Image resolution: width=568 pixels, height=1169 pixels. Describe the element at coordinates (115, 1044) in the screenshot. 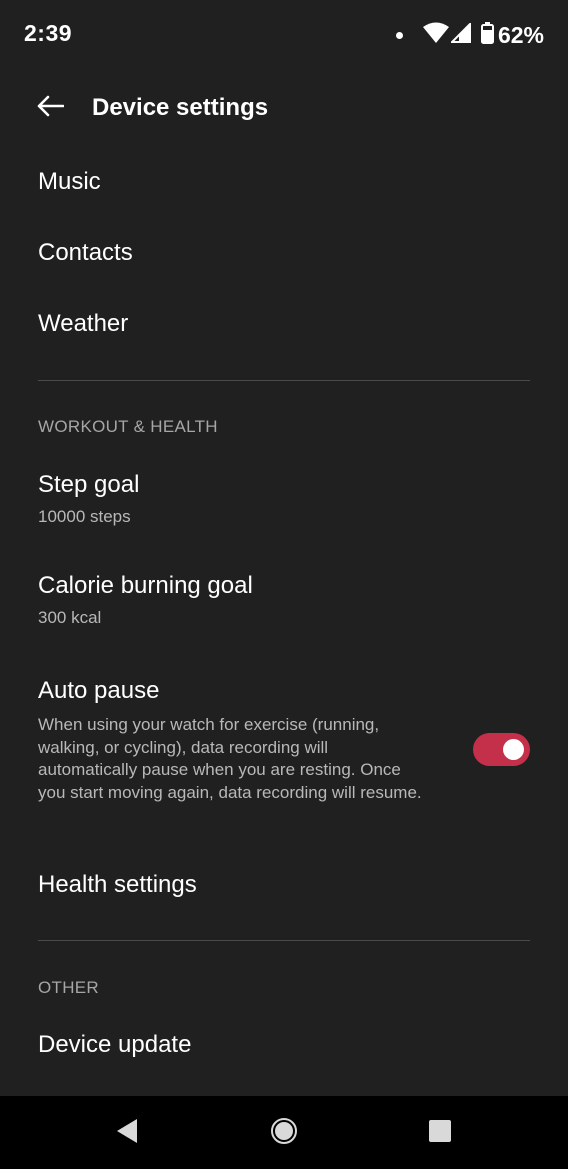

I see `device-update-title: Device update` at that location.